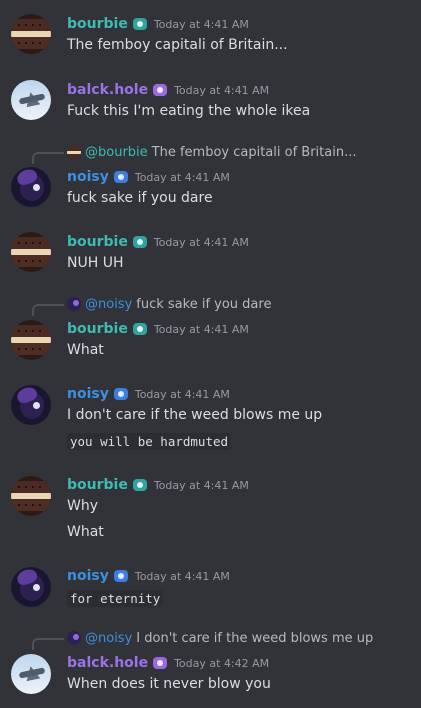  What do you see at coordinates (195, 415) in the screenshot?
I see `message-text: I don't care if the weed blows me up` at bounding box center [195, 415].